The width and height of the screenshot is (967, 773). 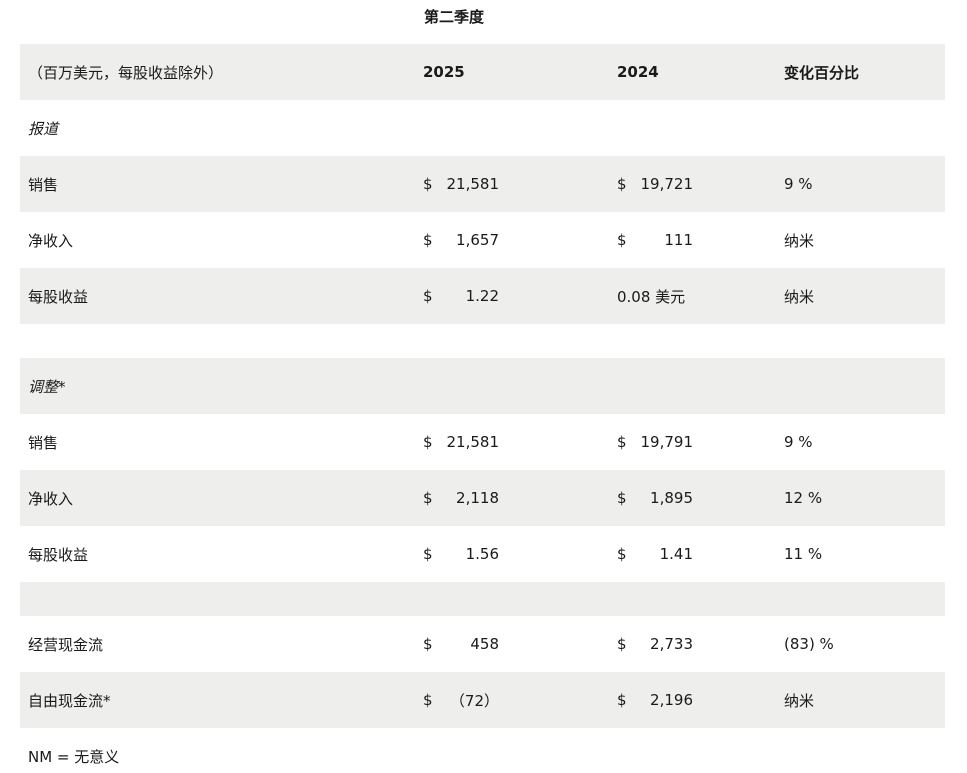 I want to click on value-2025: $2,118, so click(x=461, y=498).